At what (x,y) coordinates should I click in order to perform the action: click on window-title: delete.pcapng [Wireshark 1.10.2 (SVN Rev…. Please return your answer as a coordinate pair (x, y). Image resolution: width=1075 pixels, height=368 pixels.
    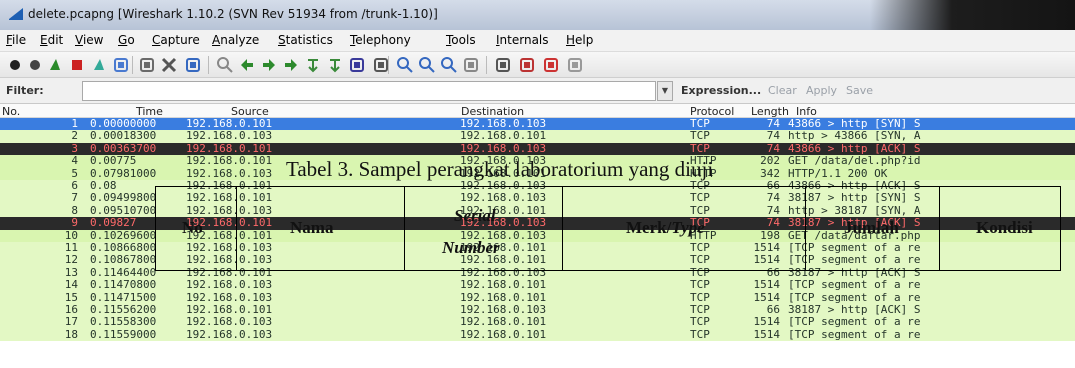
    Looking at the image, I should click on (233, 14).